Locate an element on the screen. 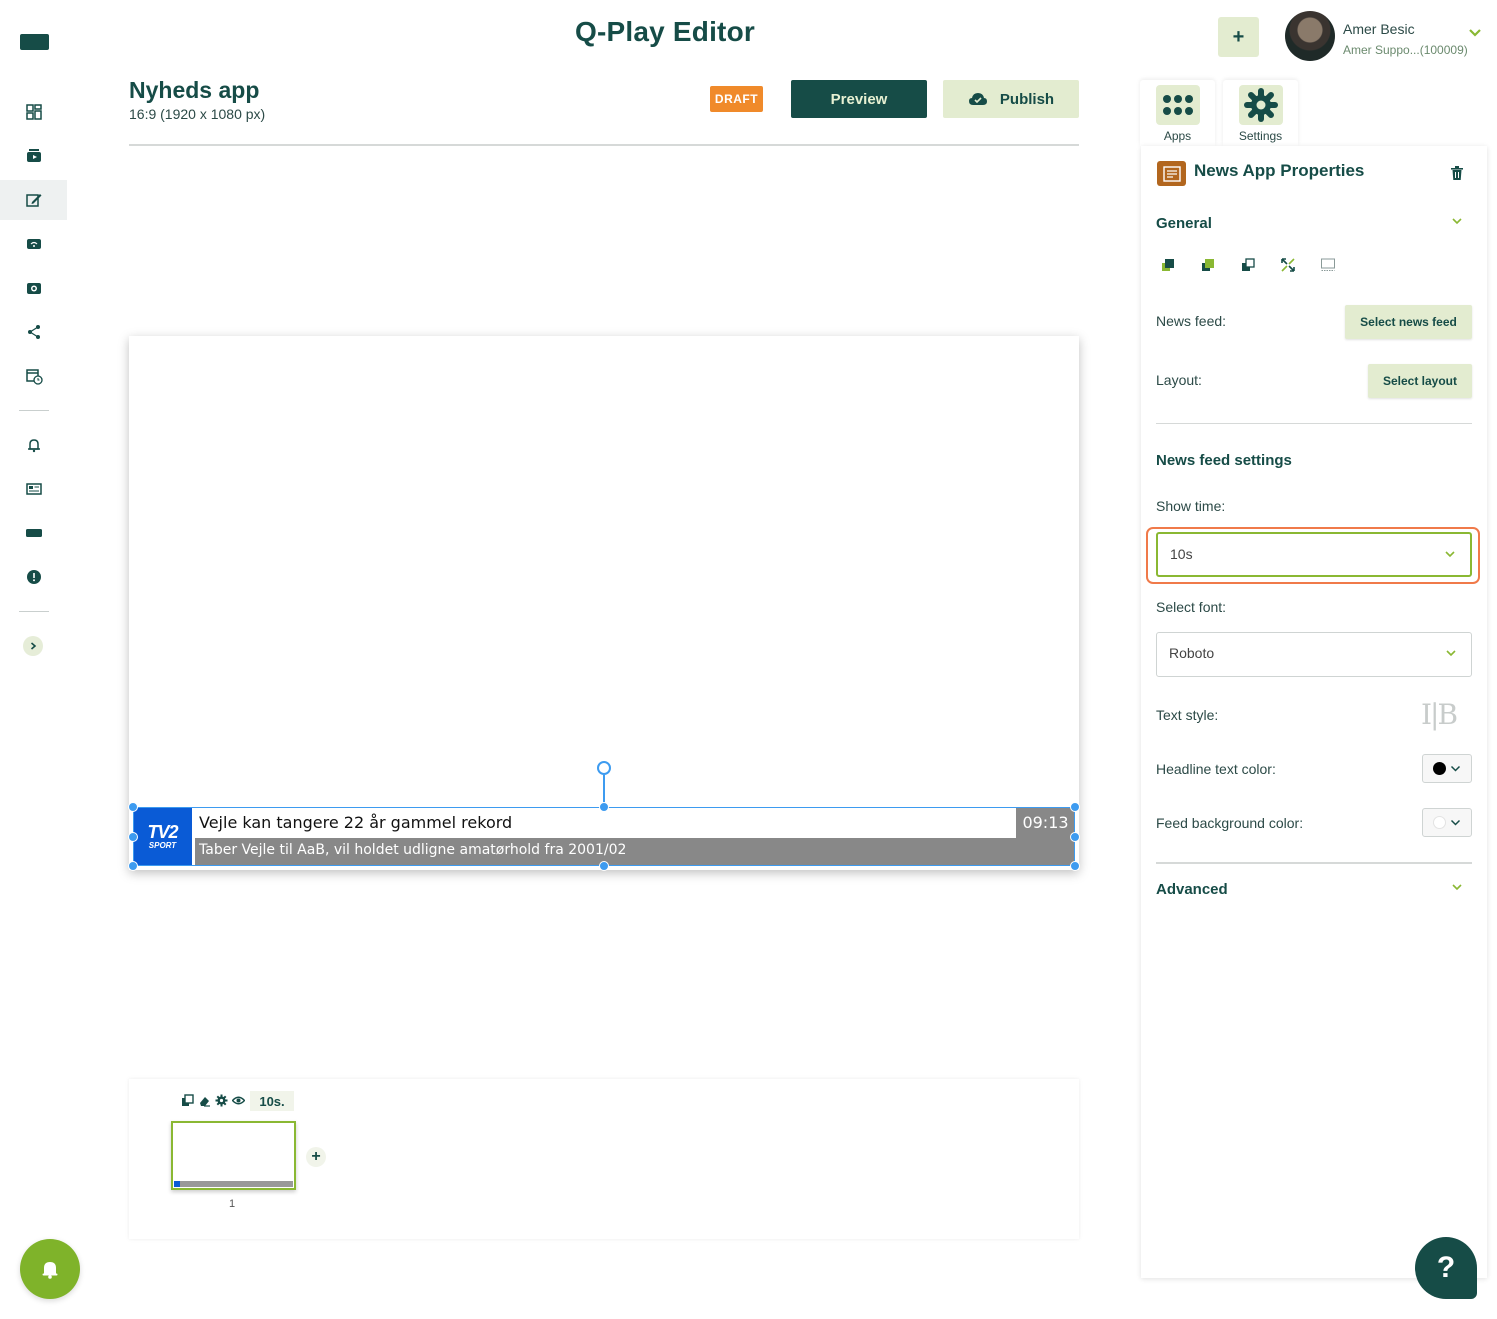  resize-handle-s is located at coordinates (604, 866).